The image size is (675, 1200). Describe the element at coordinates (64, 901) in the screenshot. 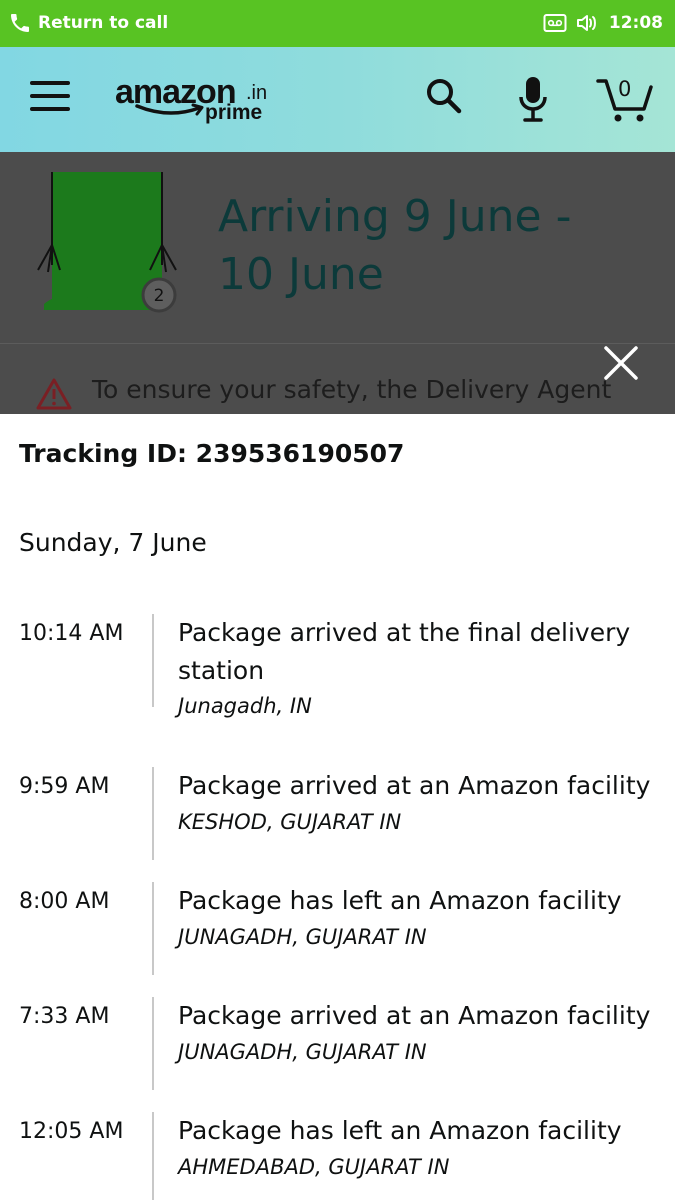

I see `event-time: 8:00 AM` at that location.